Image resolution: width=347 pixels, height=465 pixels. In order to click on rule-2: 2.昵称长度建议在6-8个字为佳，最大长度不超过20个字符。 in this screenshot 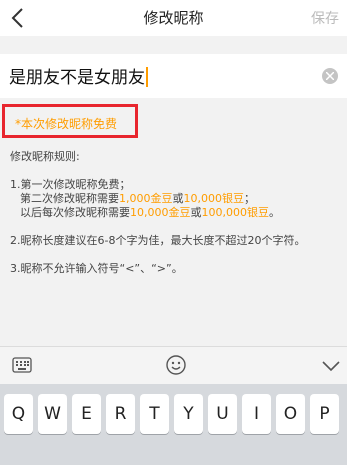, I will do `click(158, 240)`.